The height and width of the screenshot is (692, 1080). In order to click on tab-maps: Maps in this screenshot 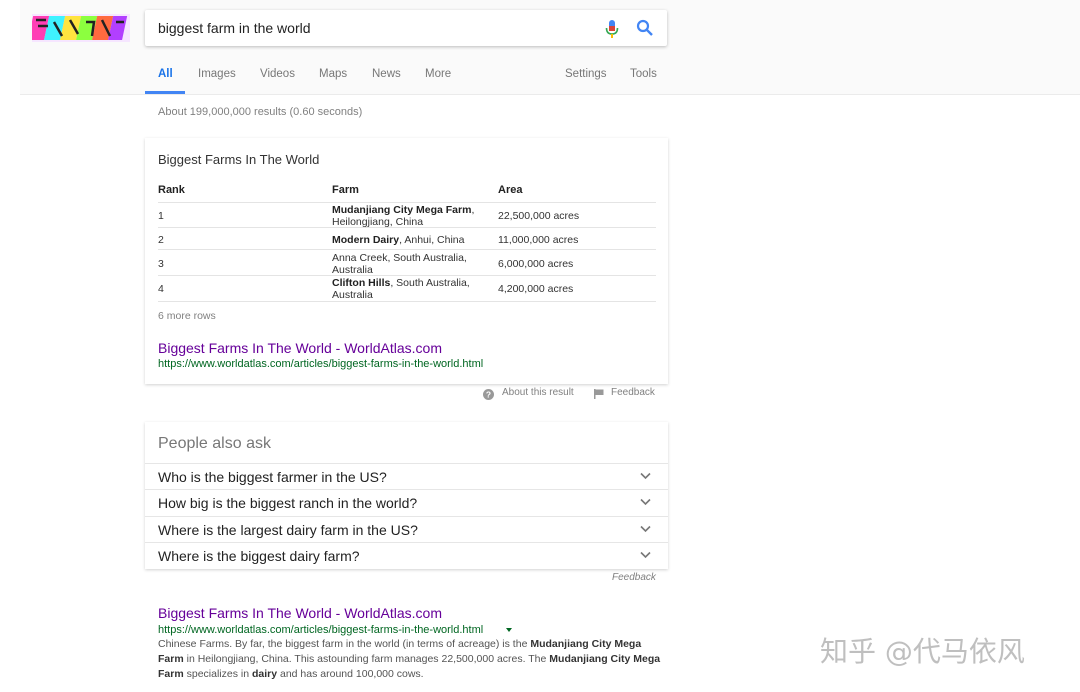, I will do `click(333, 74)`.